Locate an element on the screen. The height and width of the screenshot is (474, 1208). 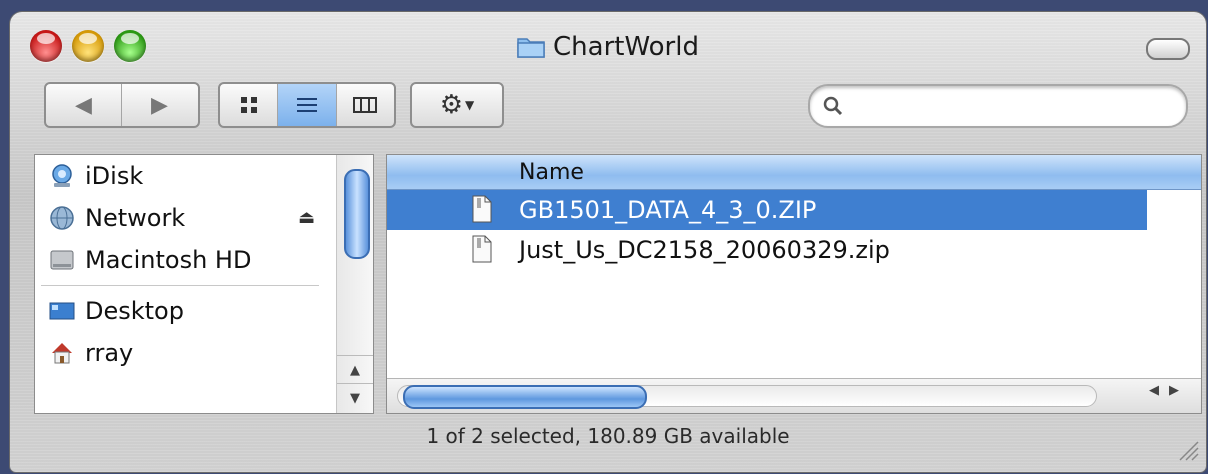
status-bar: 1 of 2 selected, 180.89 GB available is located at coordinates (608, 436).